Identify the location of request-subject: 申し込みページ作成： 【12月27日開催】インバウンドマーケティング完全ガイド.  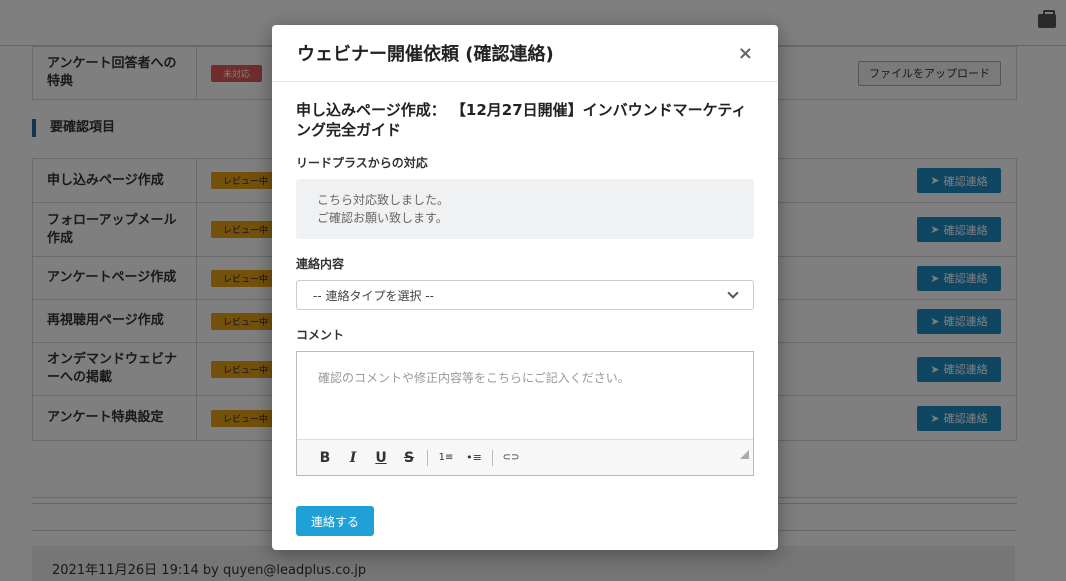
(521, 120).